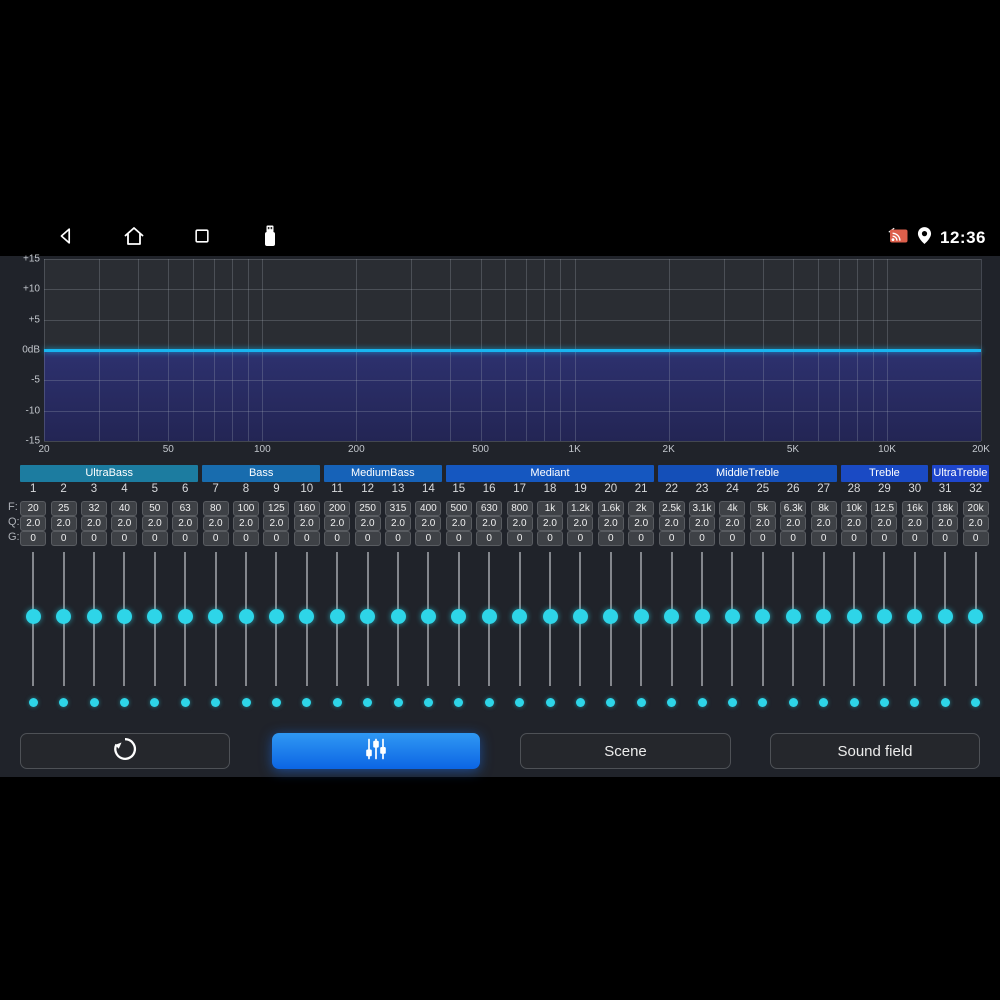 Image resolution: width=1000 pixels, height=1000 pixels. I want to click on freq-value-cell: 40, so click(124, 508).